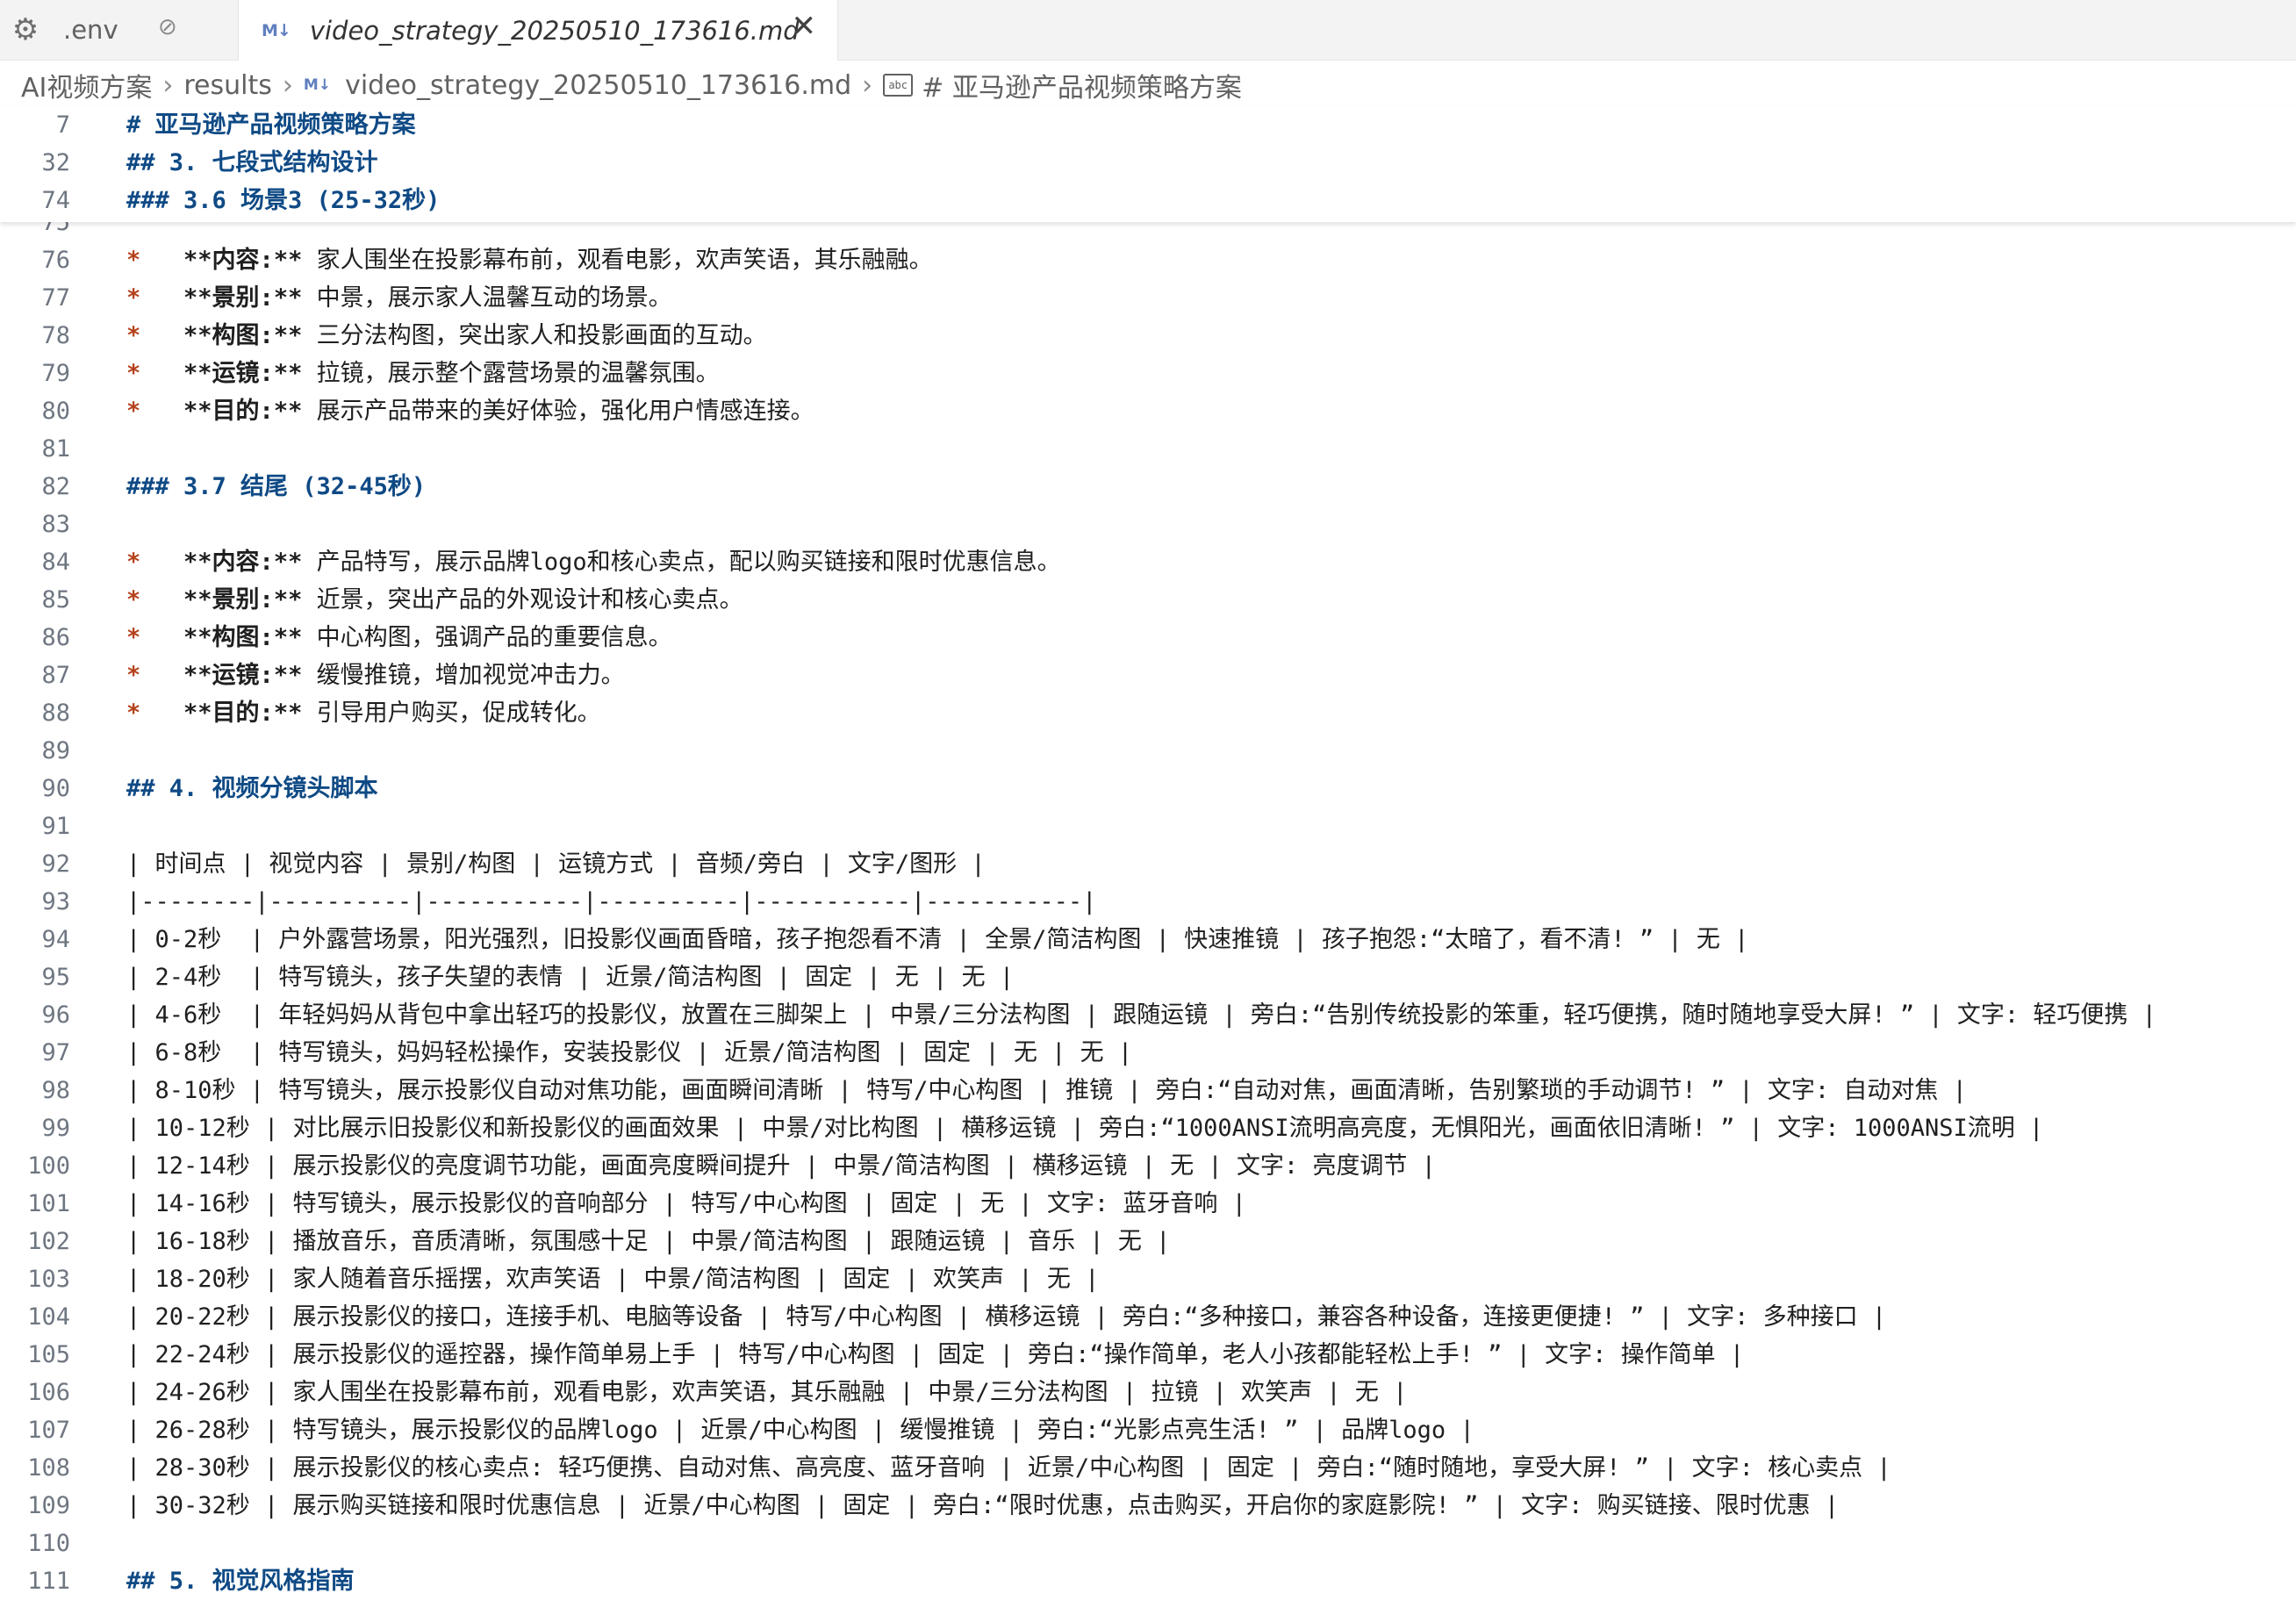  What do you see at coordinates (1148, 125) in the screenshot?
I see `sticky-heading-line: 7 # 亚马逊产品视频策略方案` at bounding box center [1148, 125].